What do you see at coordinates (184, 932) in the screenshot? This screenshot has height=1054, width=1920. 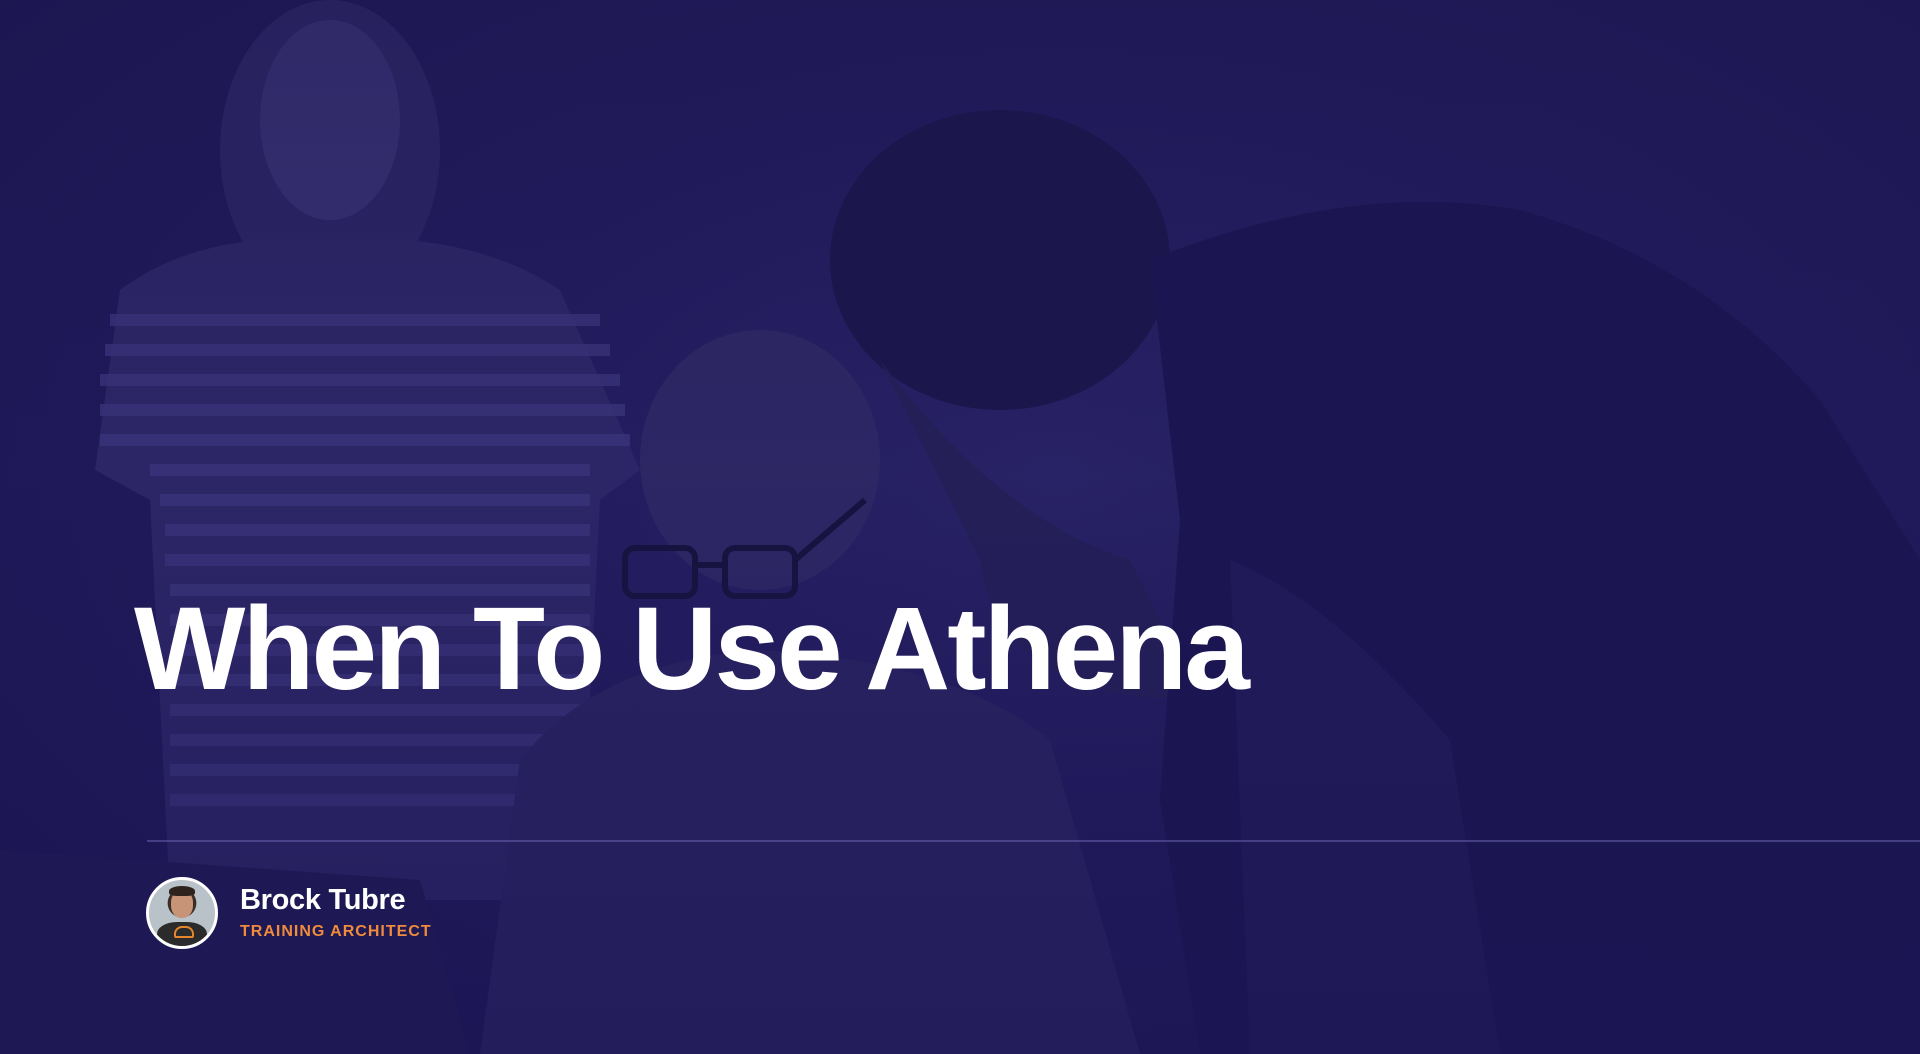 I see `cloud-logo-icon` at bounding box center [184, 932].